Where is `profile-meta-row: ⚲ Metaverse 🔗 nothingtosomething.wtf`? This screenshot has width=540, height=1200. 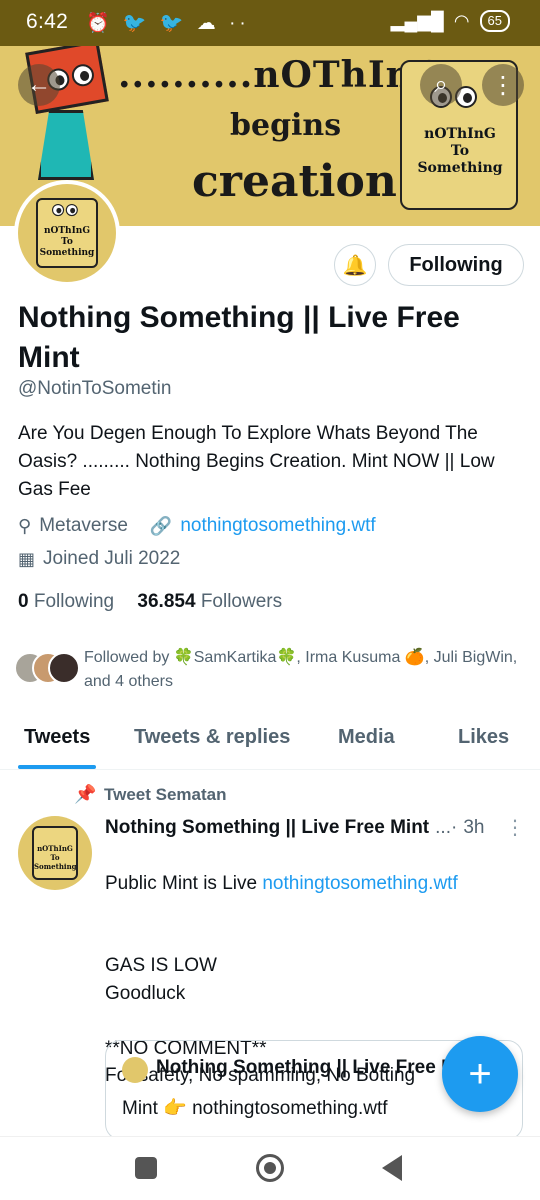
profile-meta-row: ⚲ Metaverse 🔗 nothingtosomething.wtf is located at coordinates (197, 526).